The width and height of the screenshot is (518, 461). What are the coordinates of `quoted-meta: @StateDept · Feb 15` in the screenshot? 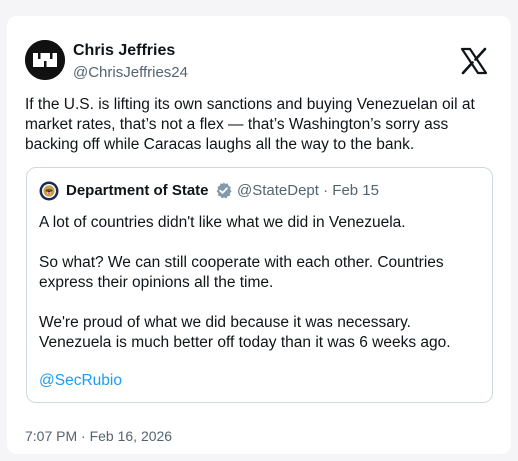 It's located at (308, 191).